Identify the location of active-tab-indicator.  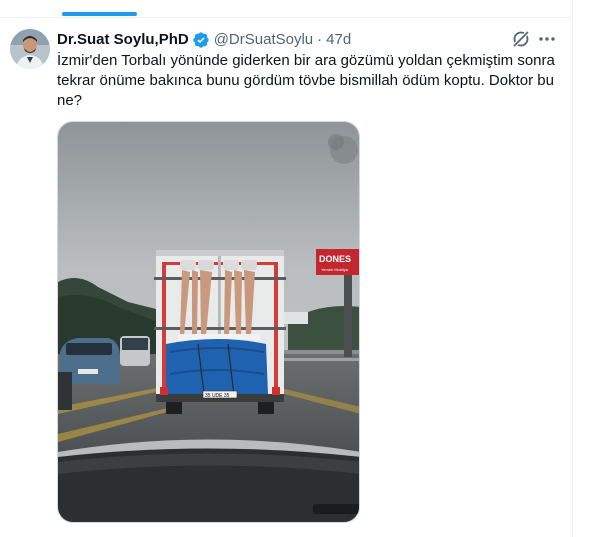
(99, 14).